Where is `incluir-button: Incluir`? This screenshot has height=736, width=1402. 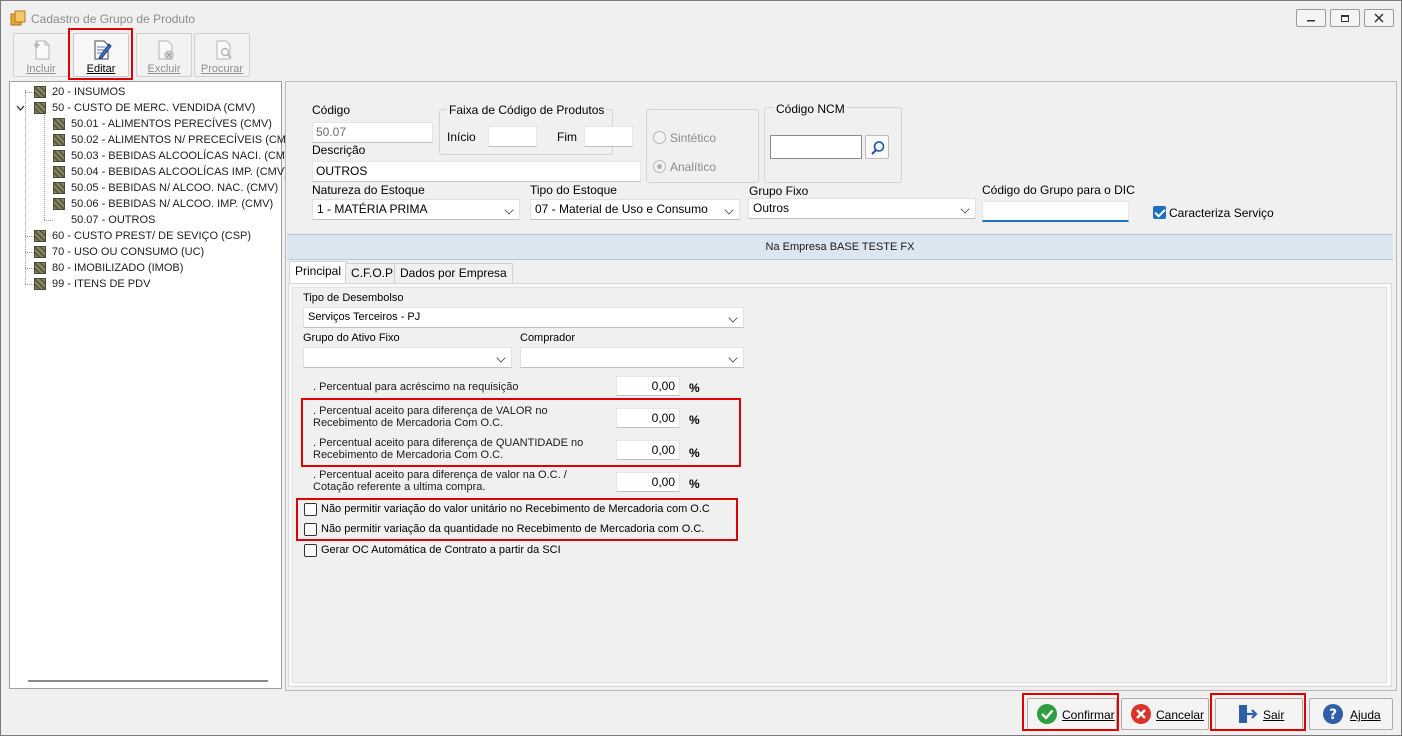
incluir-button: Incluir is located at coordinates (41, 55).